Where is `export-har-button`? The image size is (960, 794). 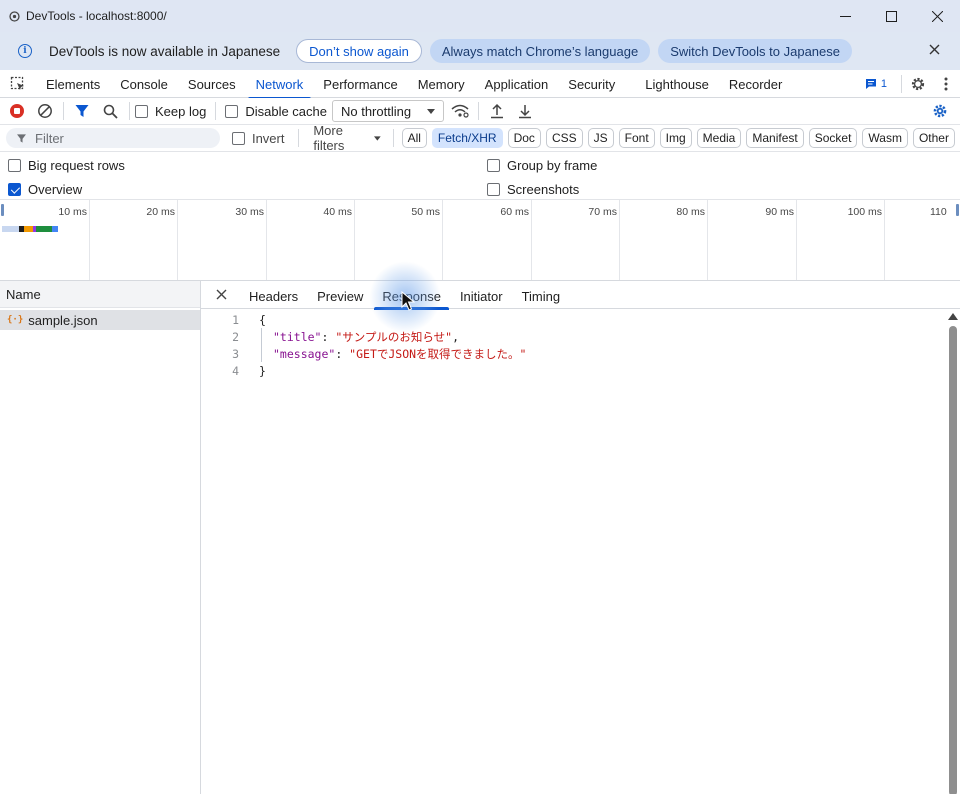 export-har-button is located at coordinates (525, 111).